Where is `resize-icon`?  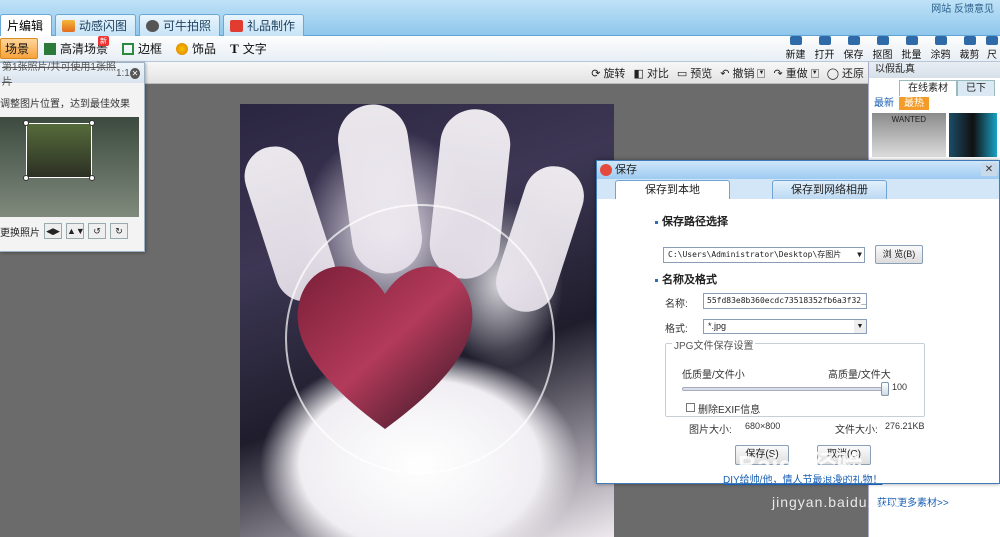 resize-icon is located at coordinates (992, 40).